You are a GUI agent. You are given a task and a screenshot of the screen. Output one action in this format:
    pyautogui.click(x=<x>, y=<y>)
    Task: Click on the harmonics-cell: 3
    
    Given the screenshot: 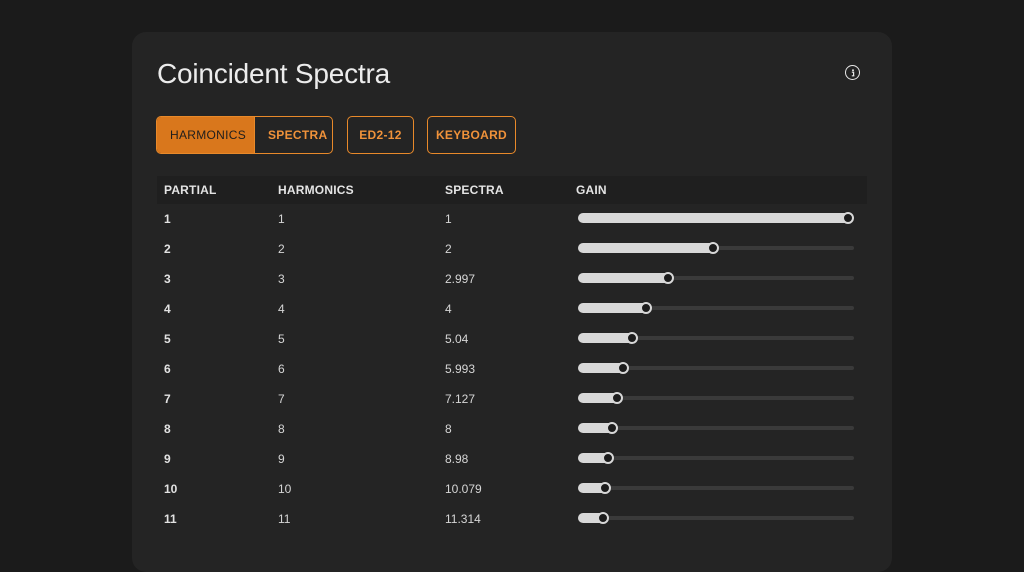 What is the action you would take?
    pyautogui.click(x=281, y=279)
    